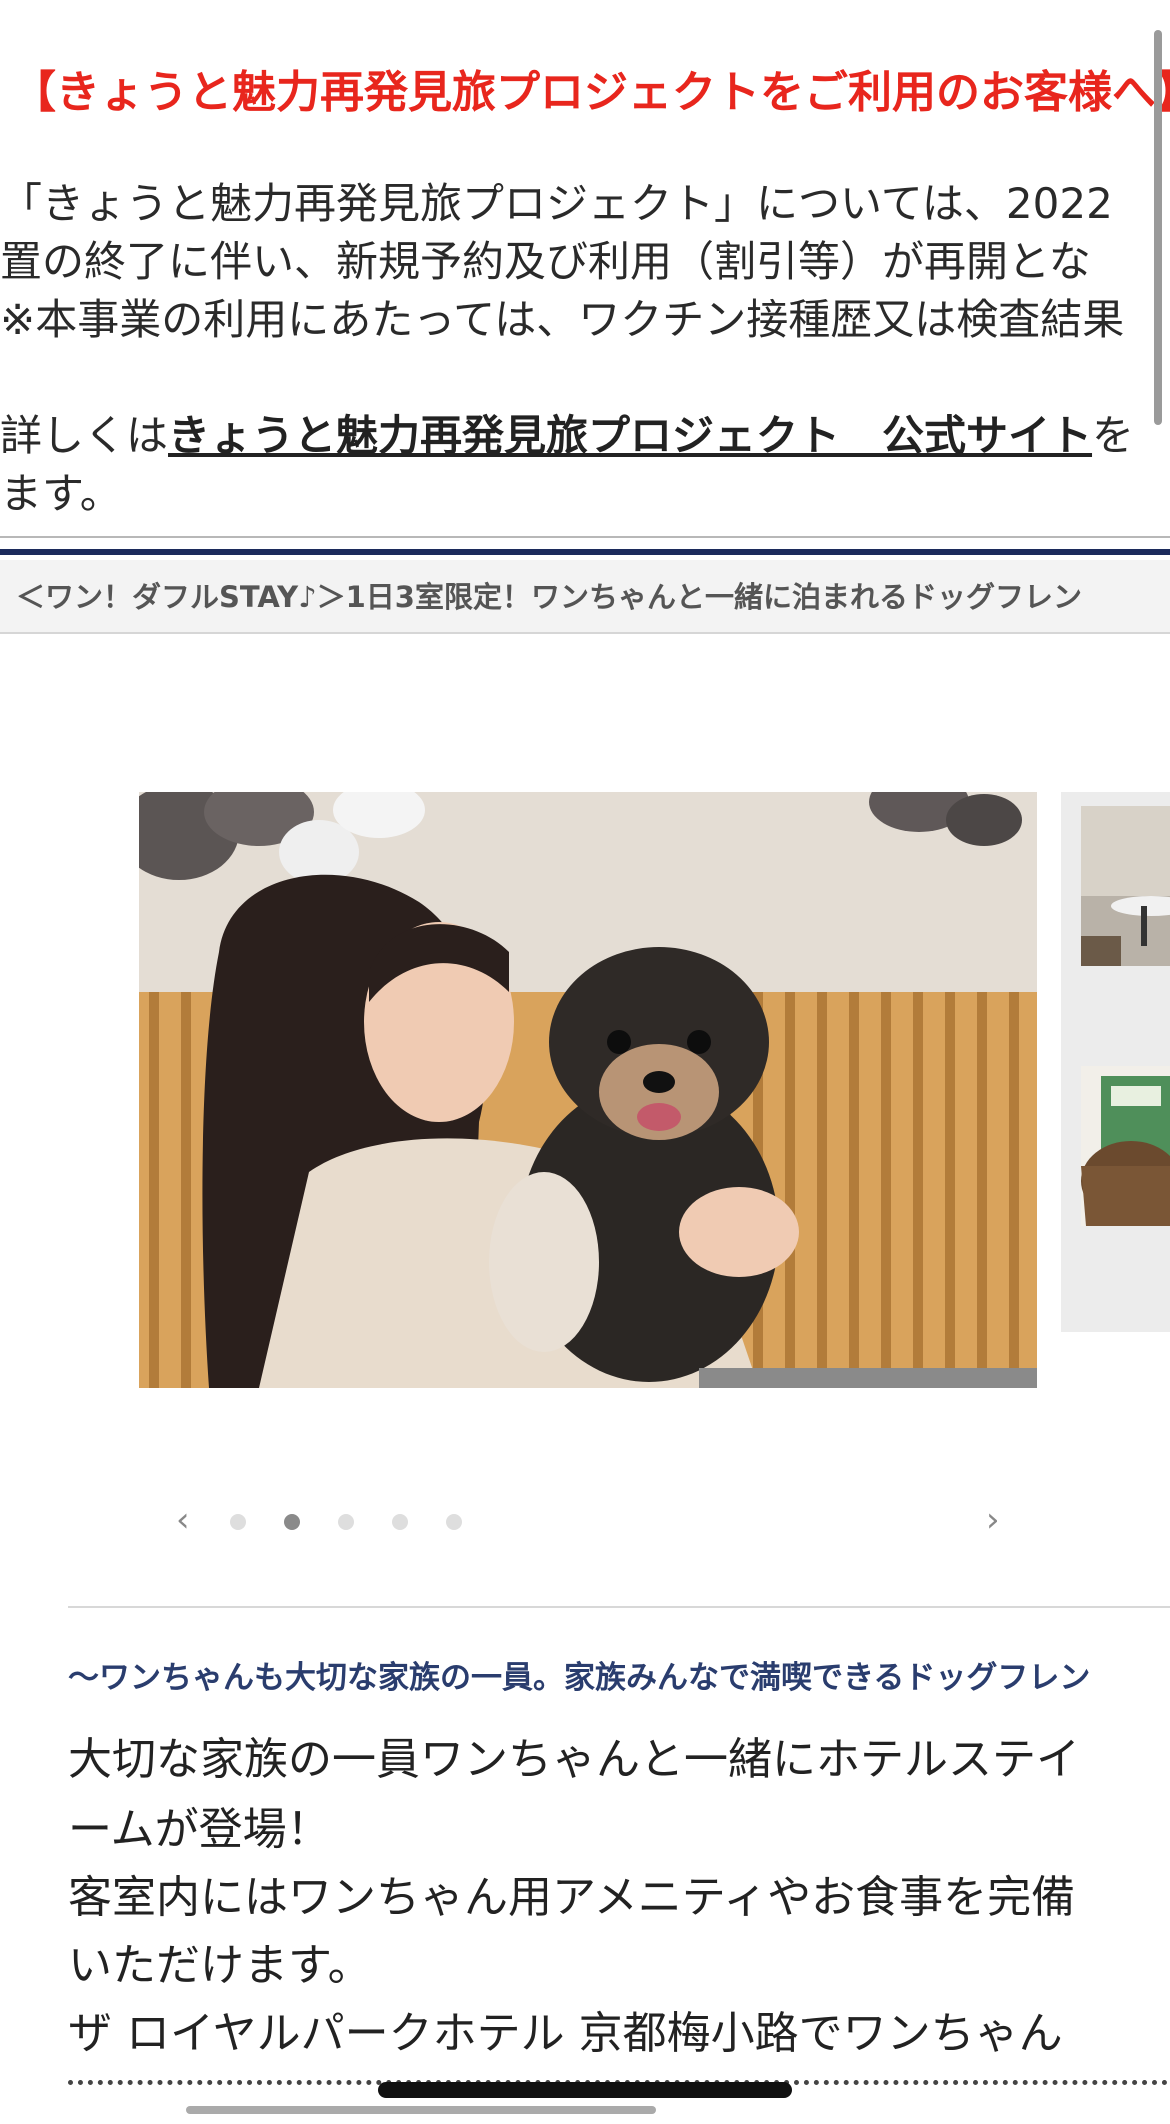 This screenshot has width=1170, height=2124. Describe the element at coordinates (585, 1520) in the screenshot. I see `gallery-navigation: ‹ ›` at that location.